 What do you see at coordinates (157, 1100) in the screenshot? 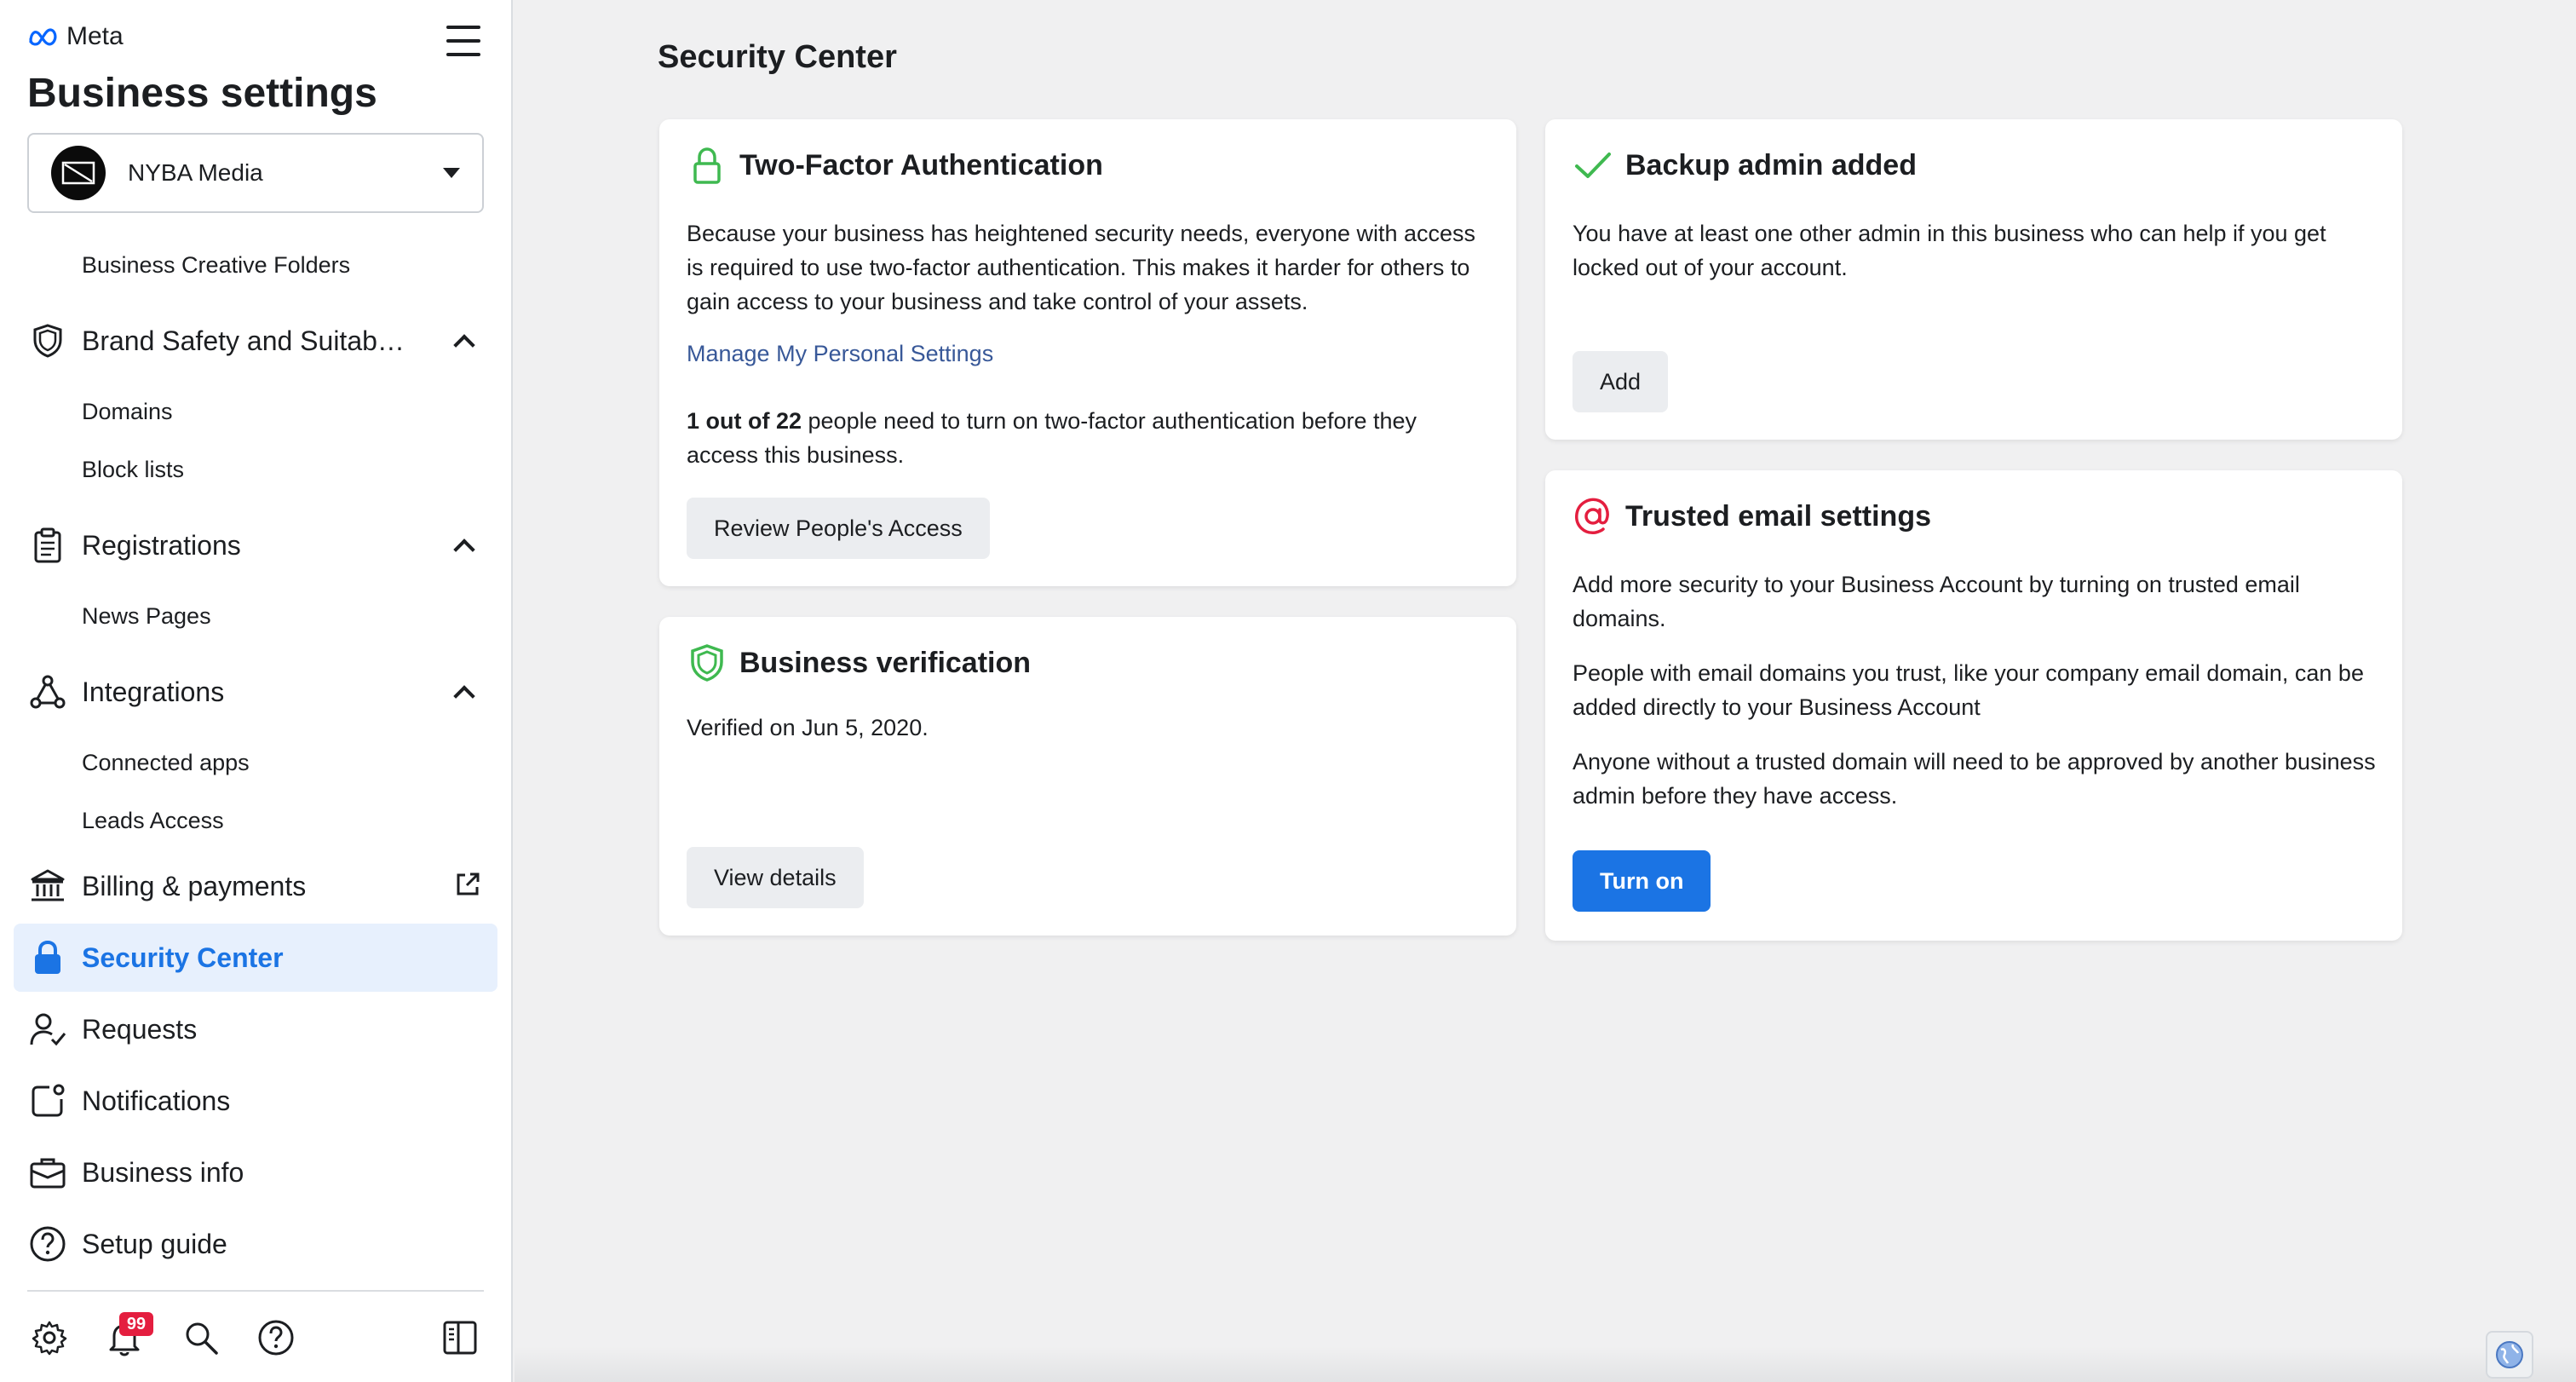
I see `sidebar-item-label: Notifications` at bounding box center [157, 1100].